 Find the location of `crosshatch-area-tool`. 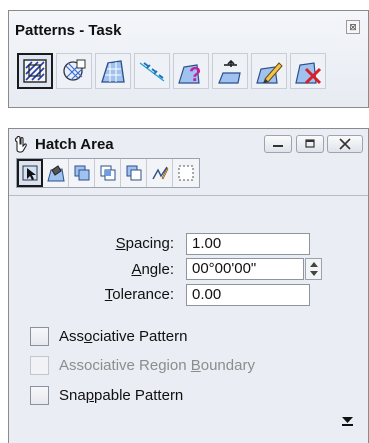

crosshatch-area-tool is located at coordinates (74, 71).